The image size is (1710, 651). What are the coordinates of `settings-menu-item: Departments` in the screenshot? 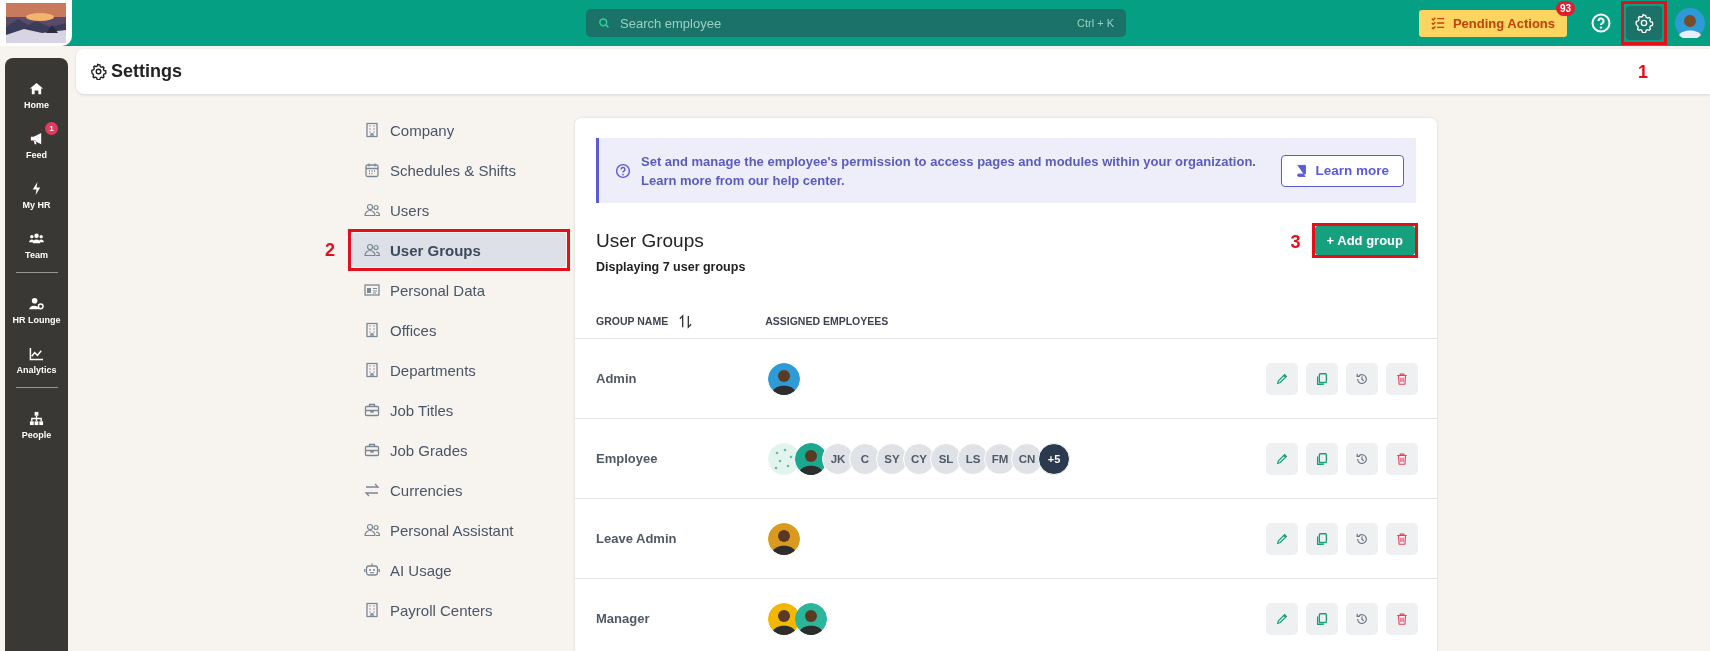 It's located at (459, 370).